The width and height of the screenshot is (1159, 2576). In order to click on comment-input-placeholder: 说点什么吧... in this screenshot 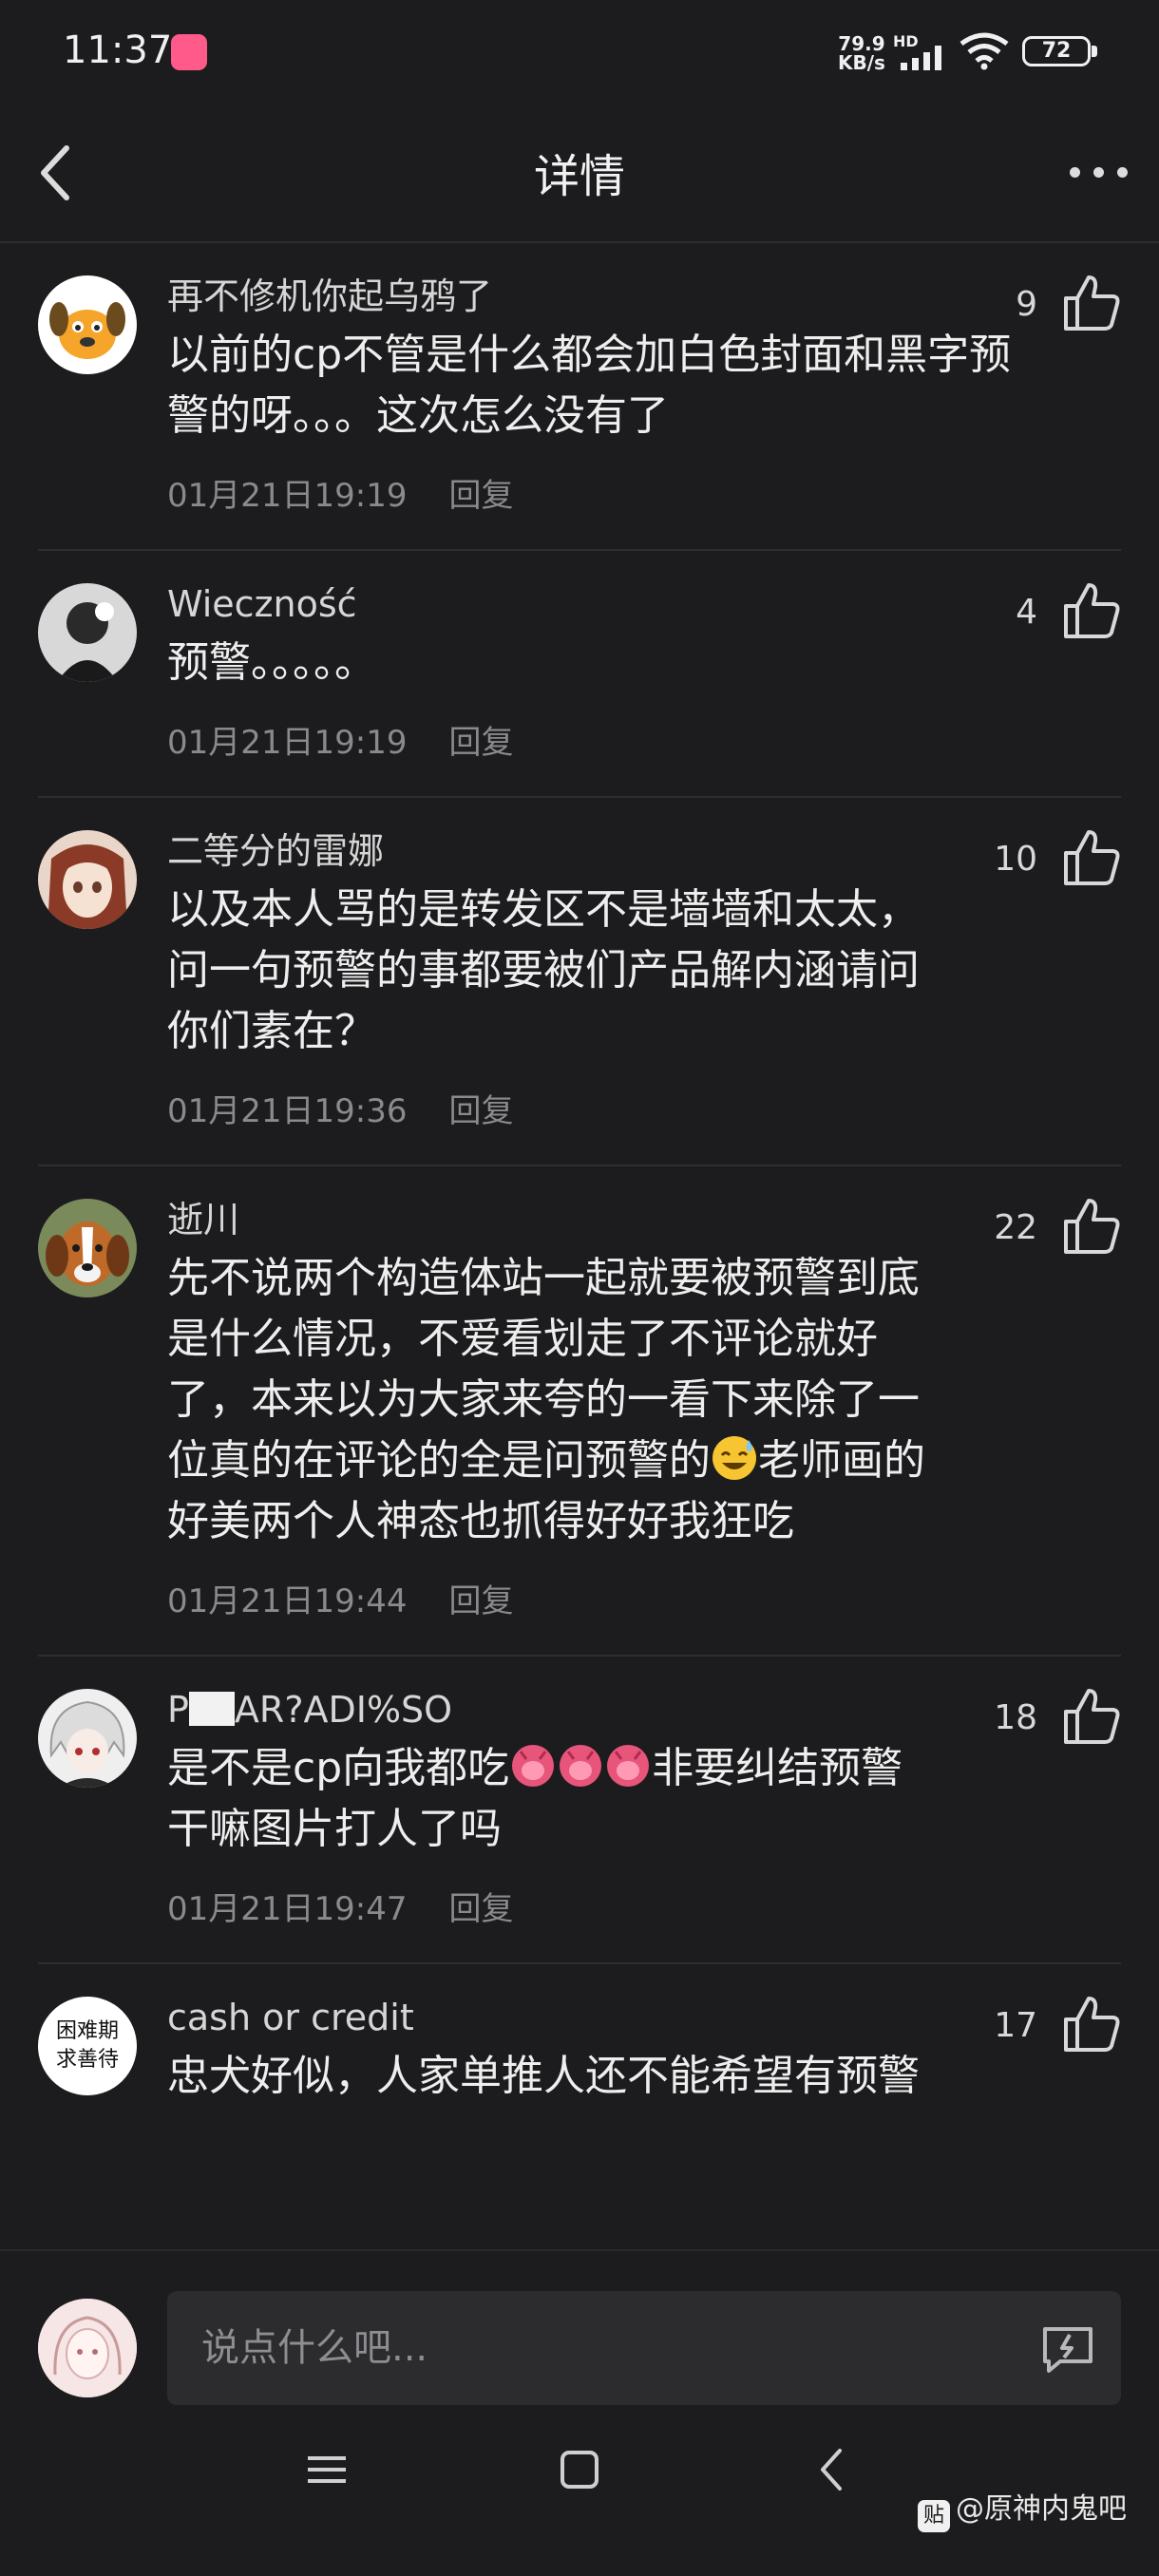, I will do `click(314, 2348)`.